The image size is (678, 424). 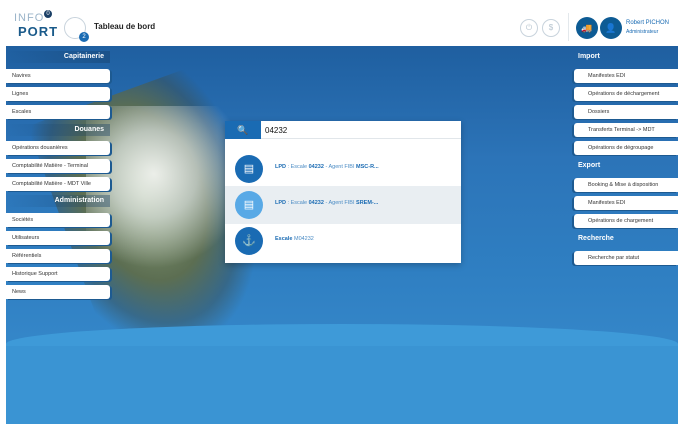 I want to click on section-title-douanes: Douanes, so click(x=58, y=130).